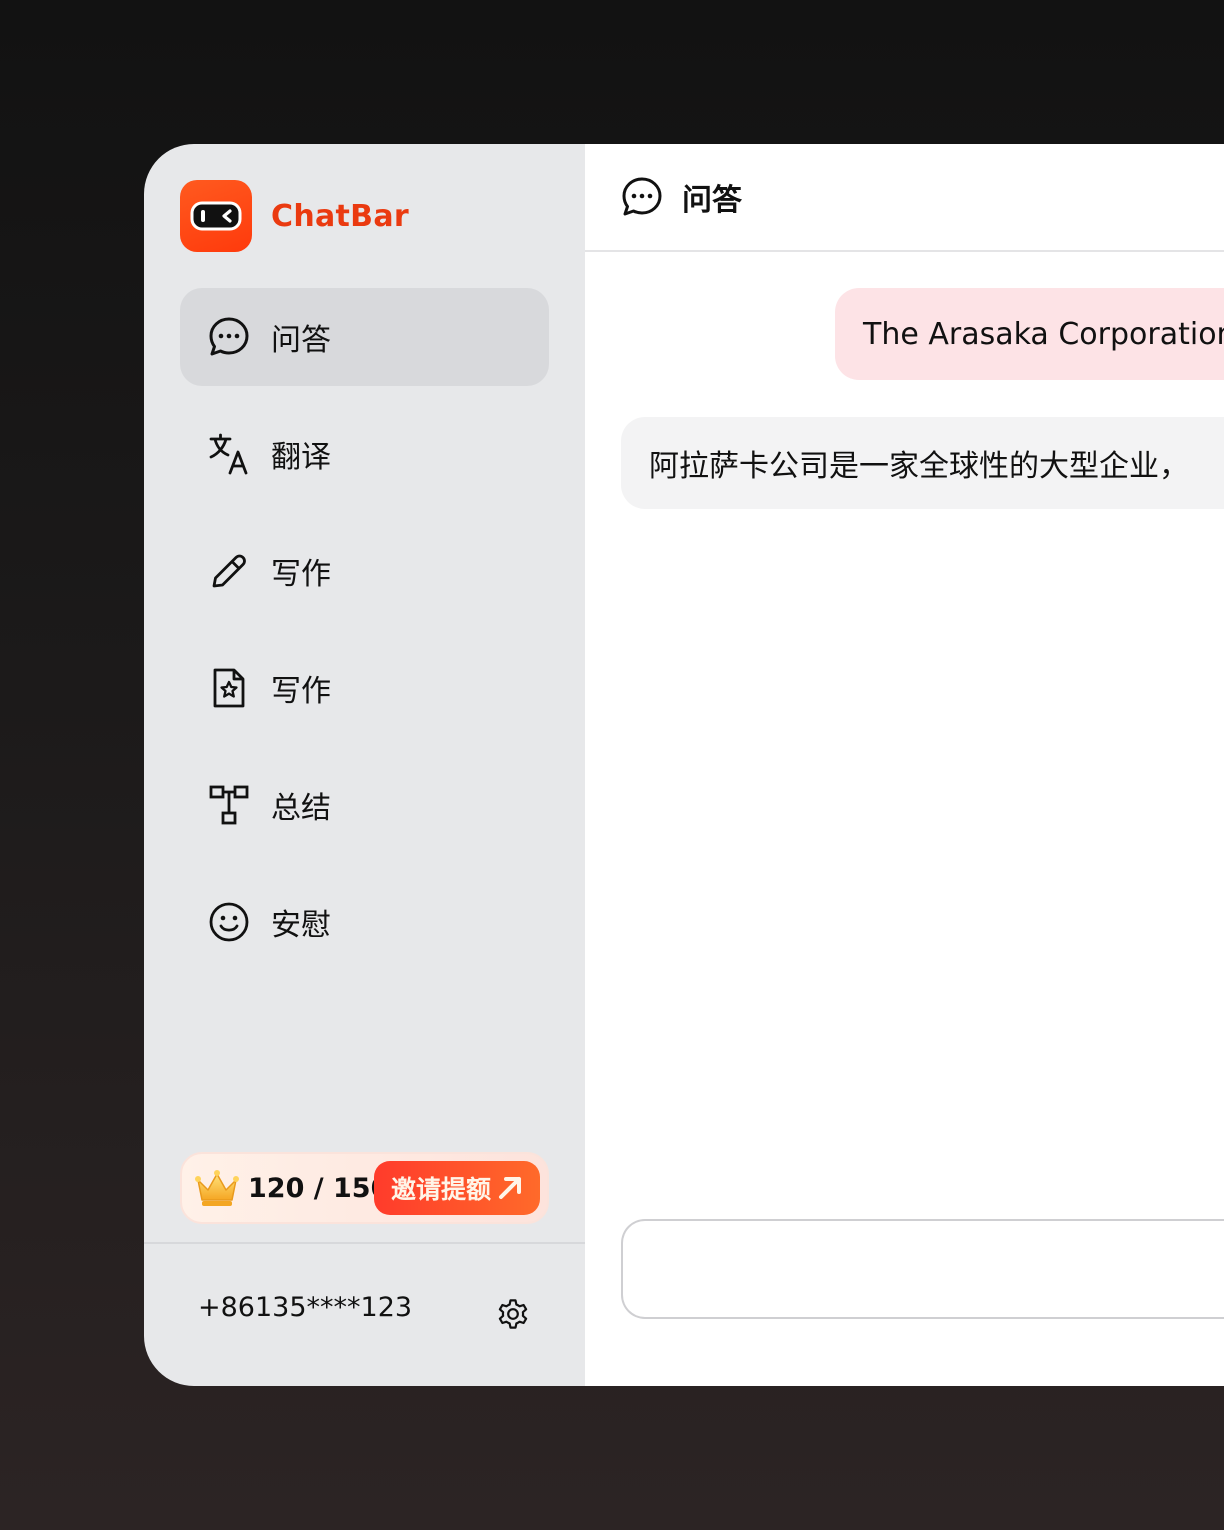  I want to click on assistant-message: 阿拉萨卡公司是一家全球性的大型企业，, so click(922, 463).